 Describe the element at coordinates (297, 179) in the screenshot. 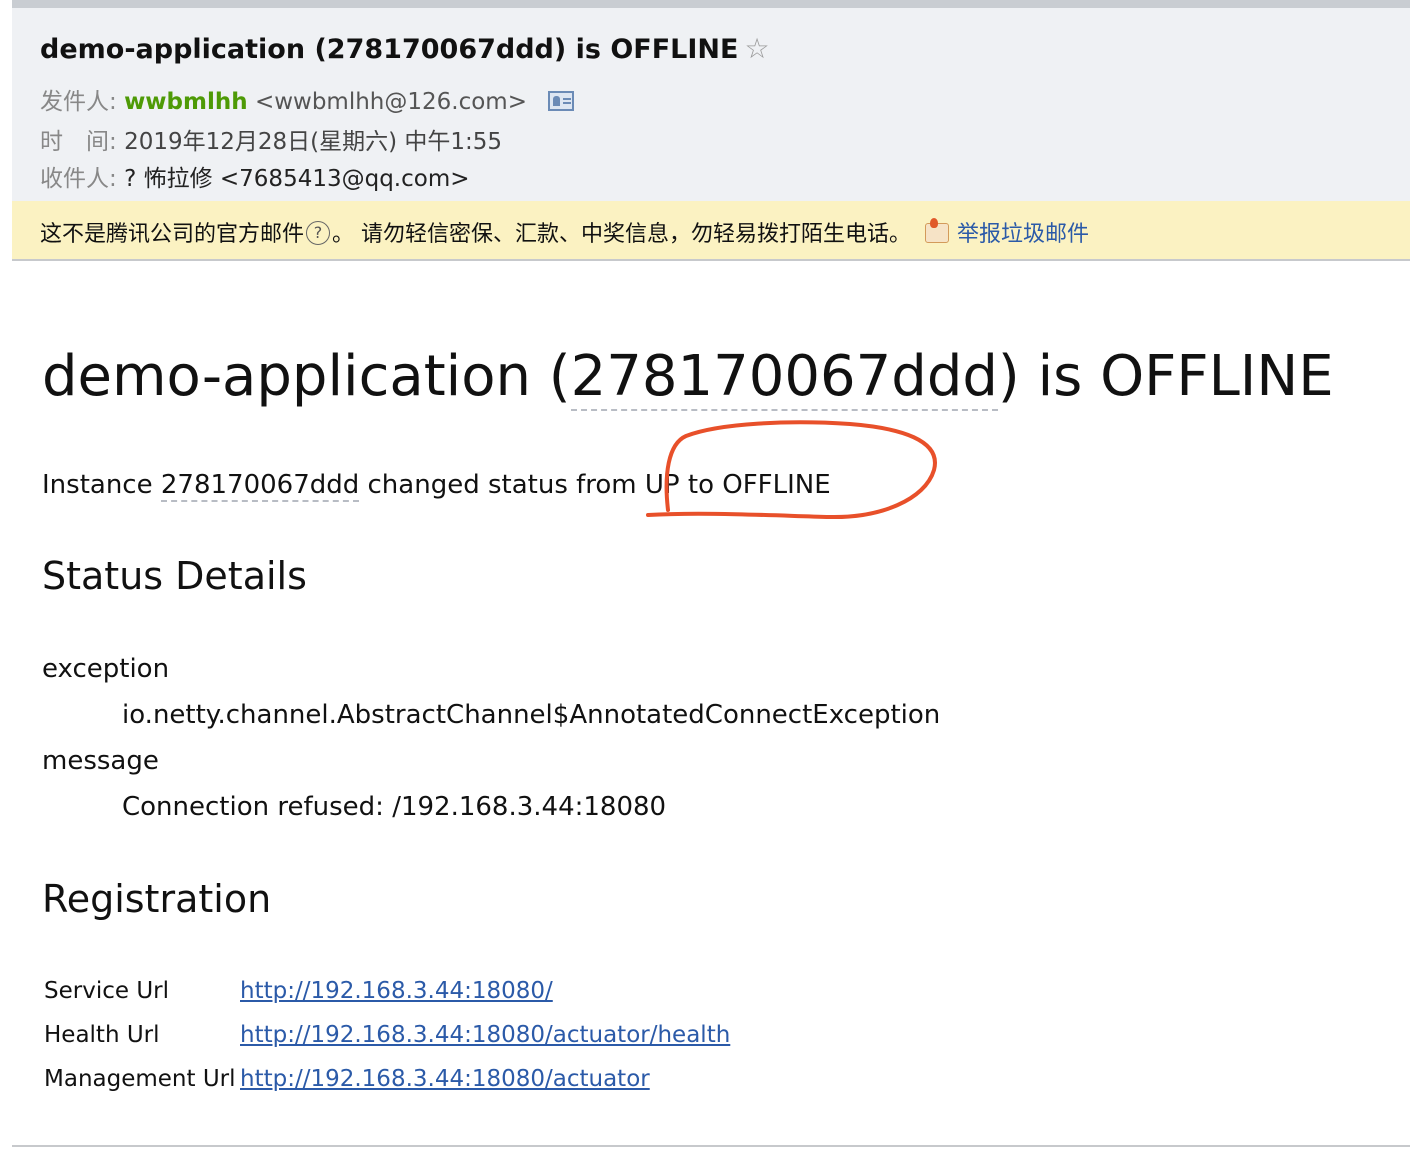

I see `recipient-value: ? 怖拉修 <7685413@qq.com>` at that location.